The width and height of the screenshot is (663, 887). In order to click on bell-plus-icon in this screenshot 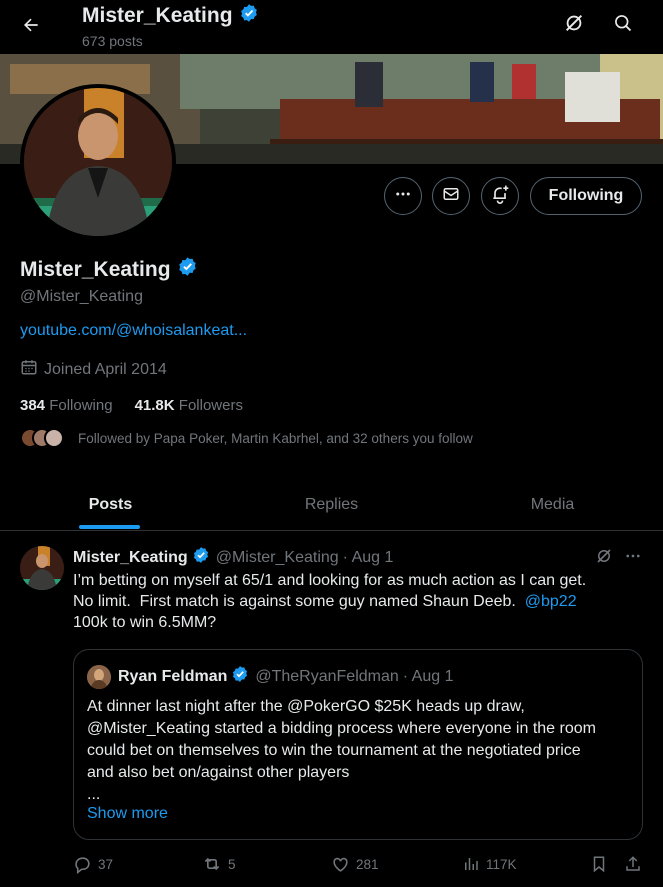, I will do `click(500, 196)`.